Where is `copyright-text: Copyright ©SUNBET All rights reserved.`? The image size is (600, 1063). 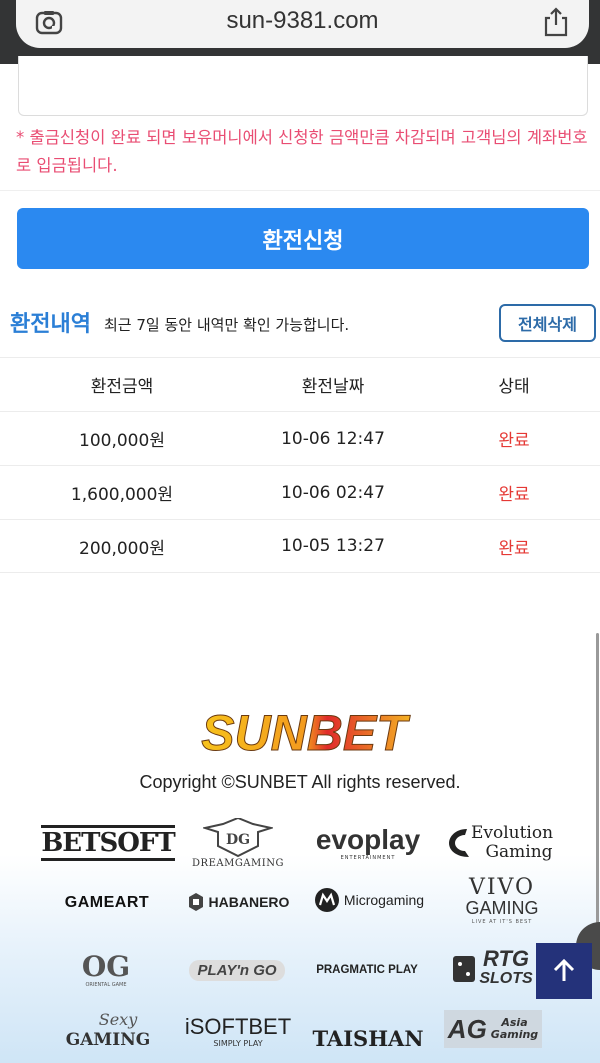 copyright-text: Copyright ©SUNBET All rights reserved. is located at coordinates (300, 782).